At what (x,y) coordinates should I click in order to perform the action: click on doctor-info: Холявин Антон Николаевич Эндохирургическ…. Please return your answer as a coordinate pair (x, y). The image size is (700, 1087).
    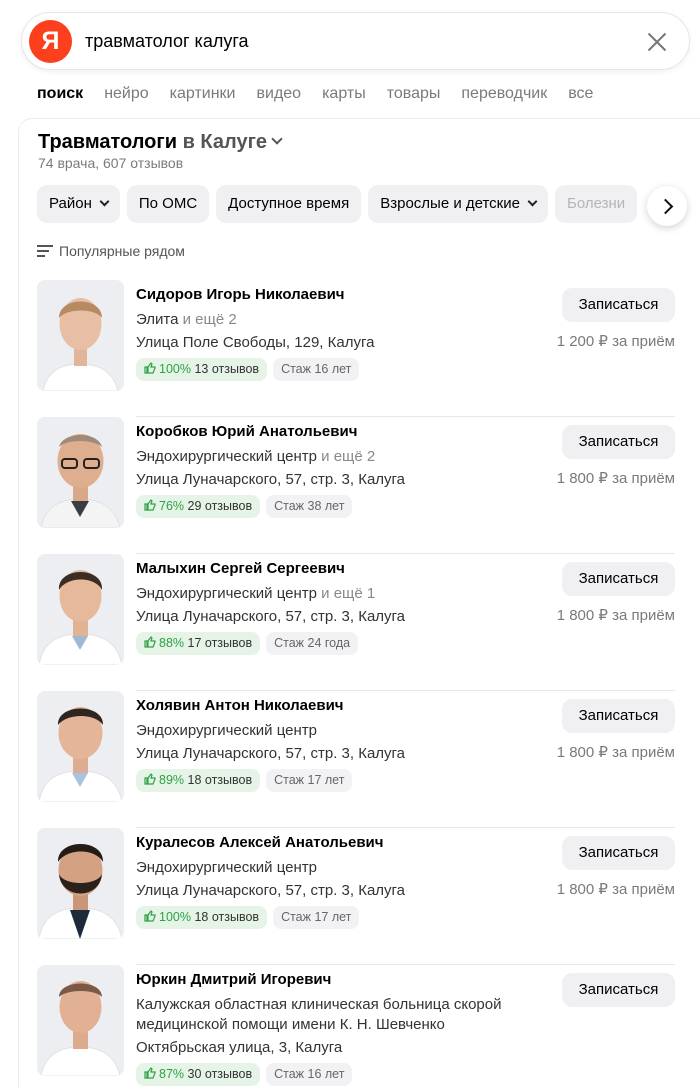
    Looking at the image, I should click on (336, 741).